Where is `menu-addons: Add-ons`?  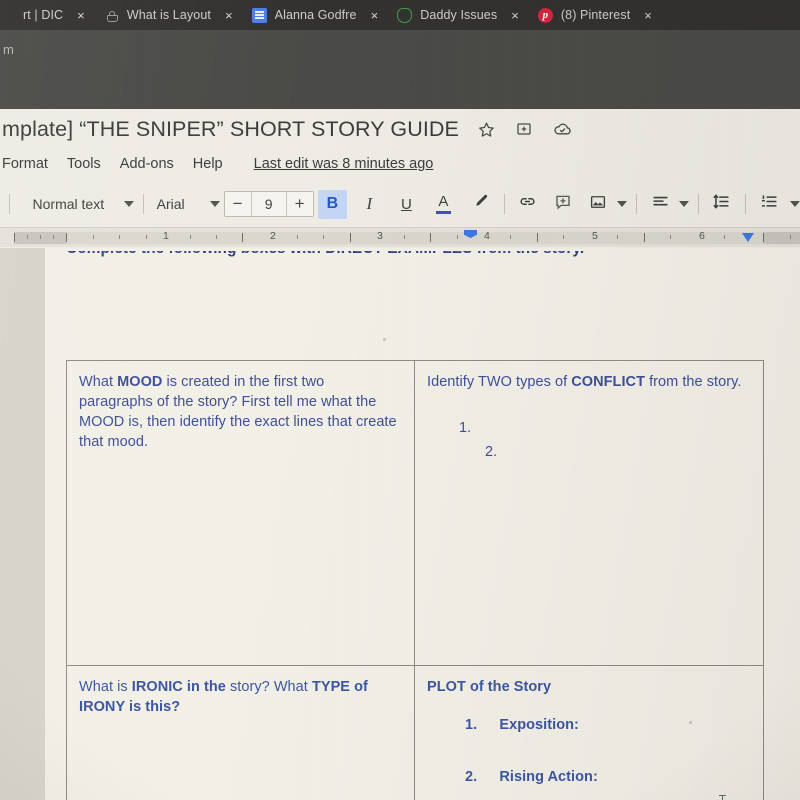
menu-addons: Add-ons is located at coordinates (147, 164).